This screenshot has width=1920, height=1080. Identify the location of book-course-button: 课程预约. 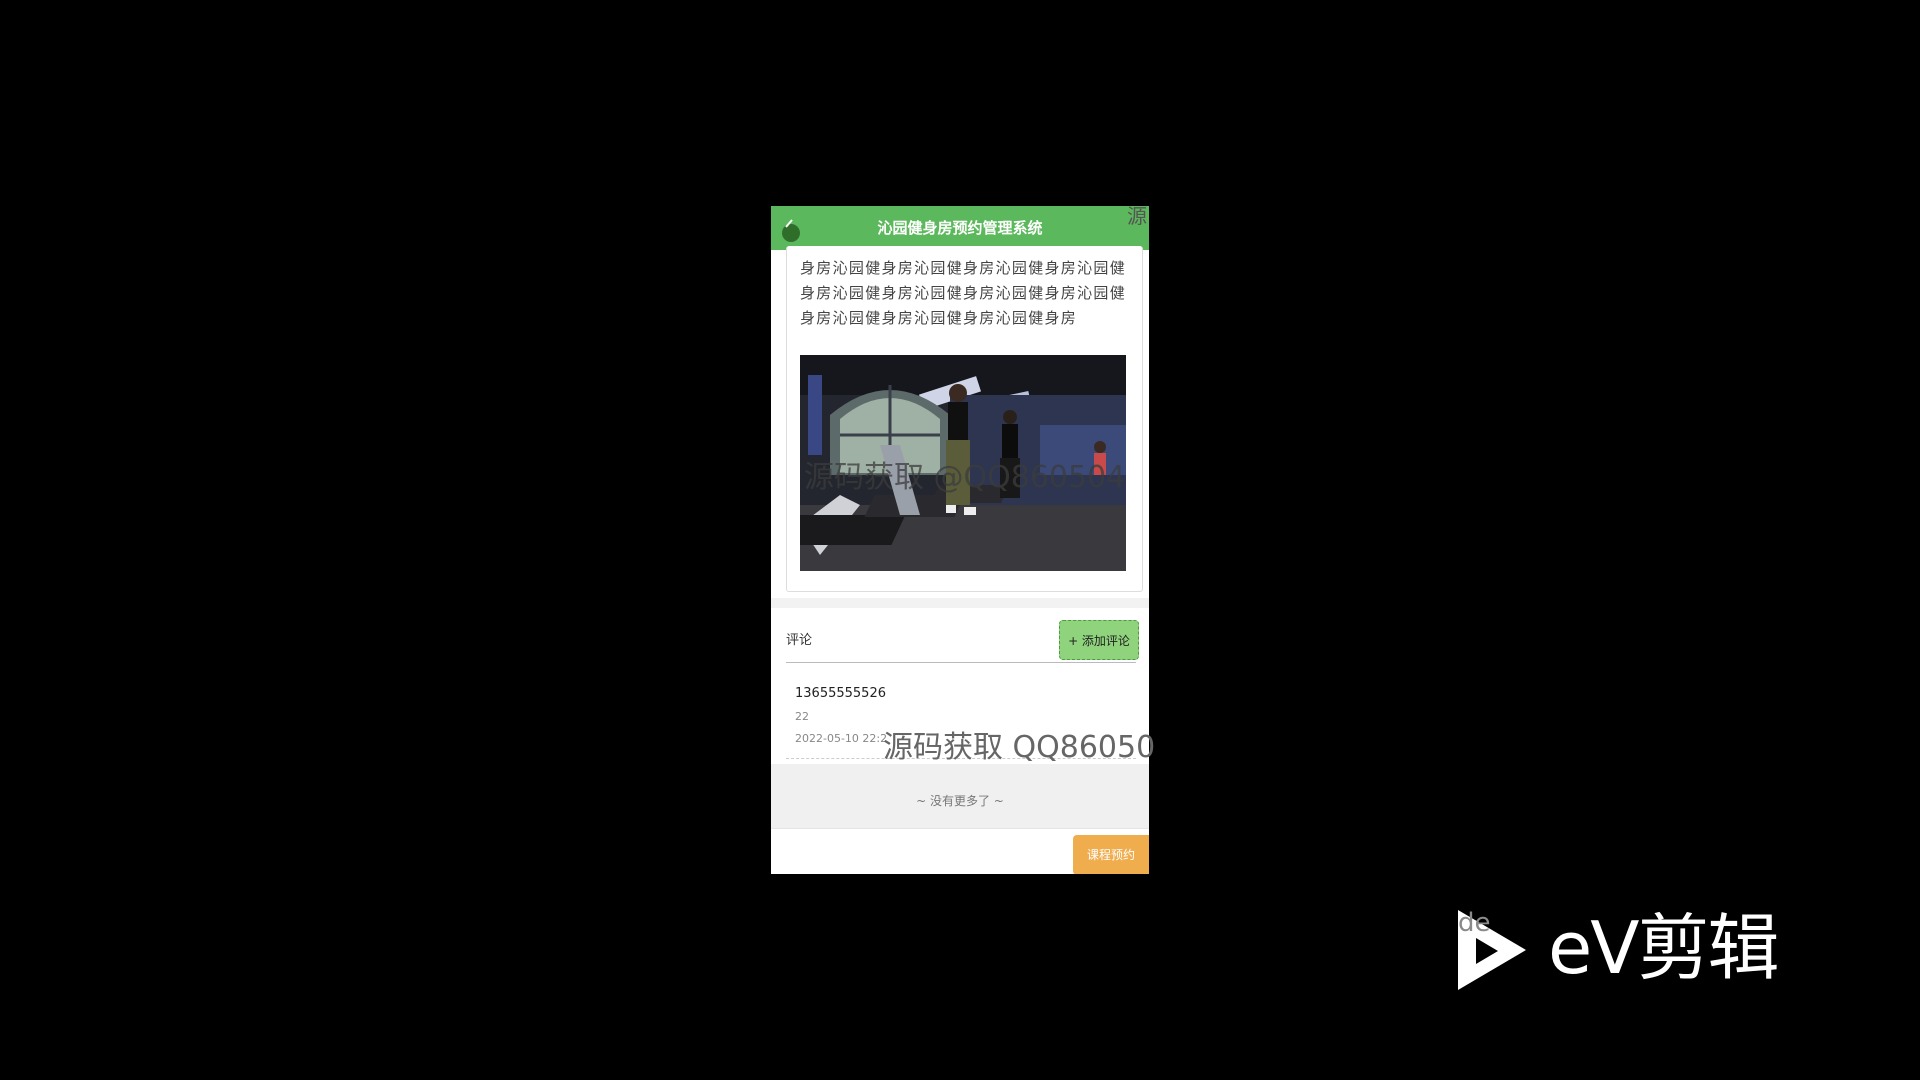
(1111, 854).